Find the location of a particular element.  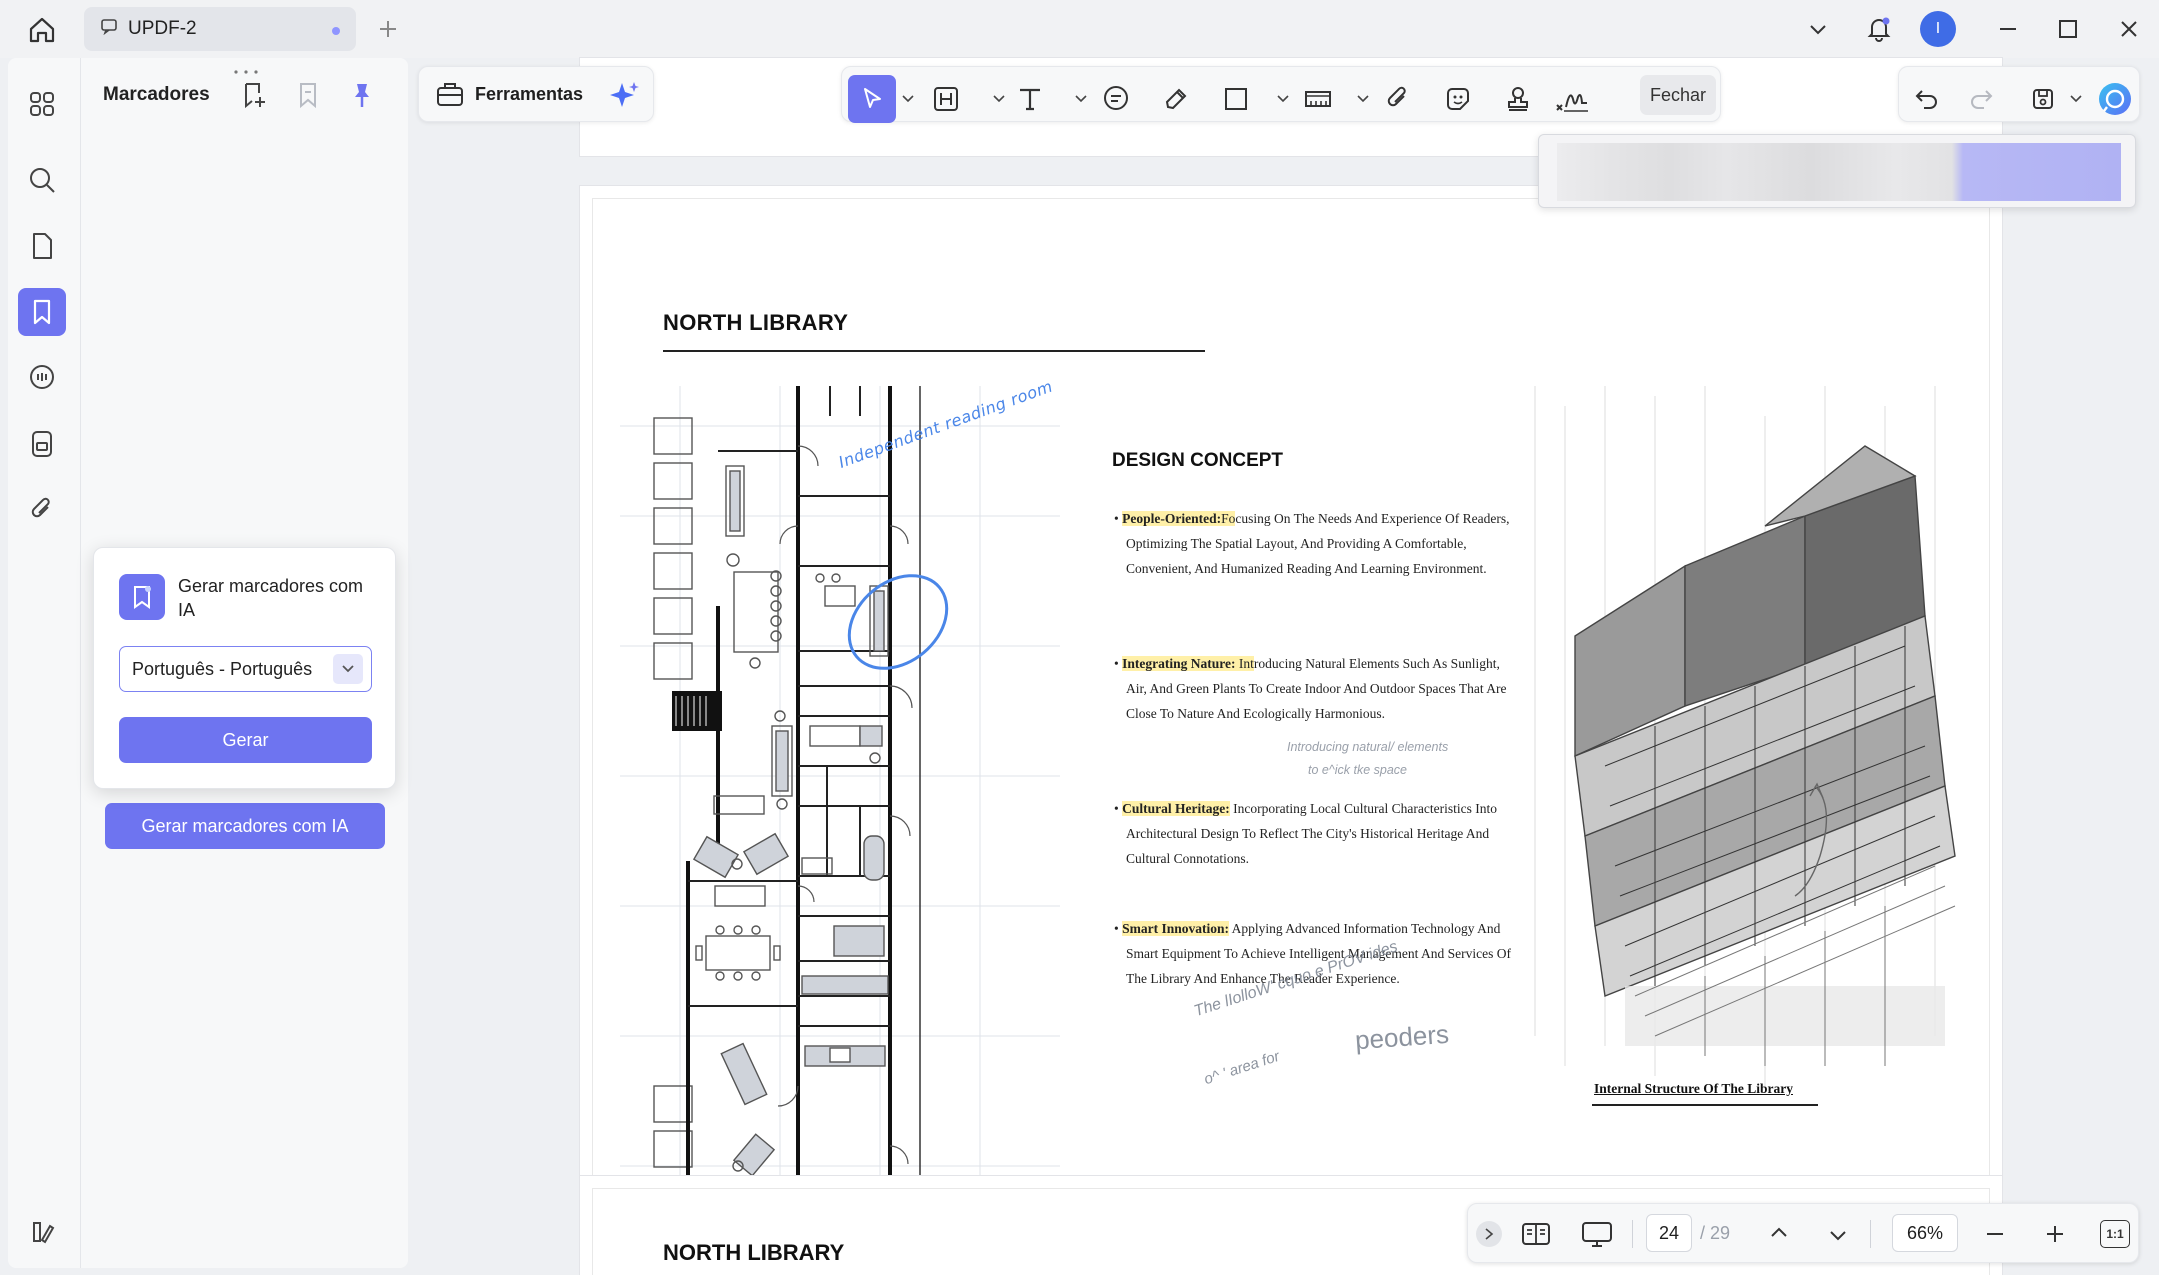

handwritten-note: Introducing natural/ elements is located at coordinates (1368, 747).